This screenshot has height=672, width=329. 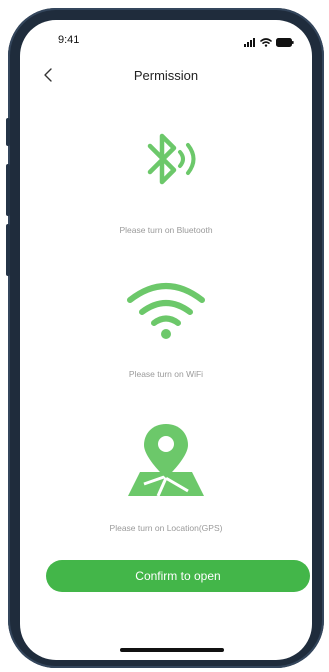 What do you see at coordinates (166, 314) in the screenshot?
I see `wifi-large-icon` at bounding box center [166, 314].